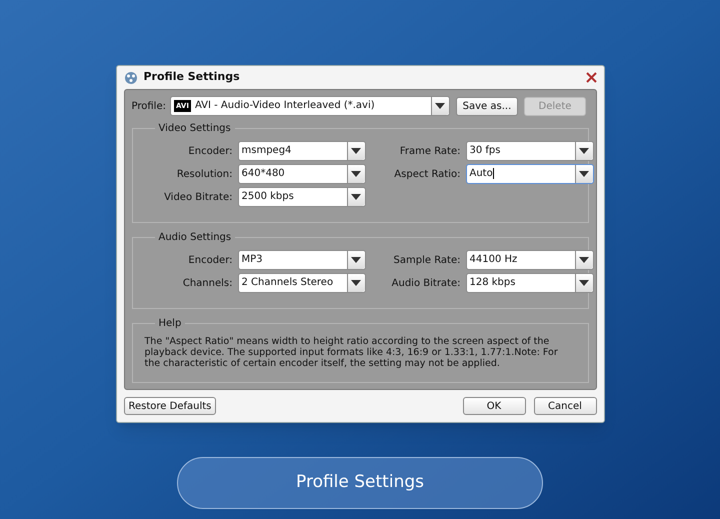  What do you see at coordinates (485, 151) in the screenshot?
I see `dropdown-value: 30 fps` at bounding box center [485, 151].